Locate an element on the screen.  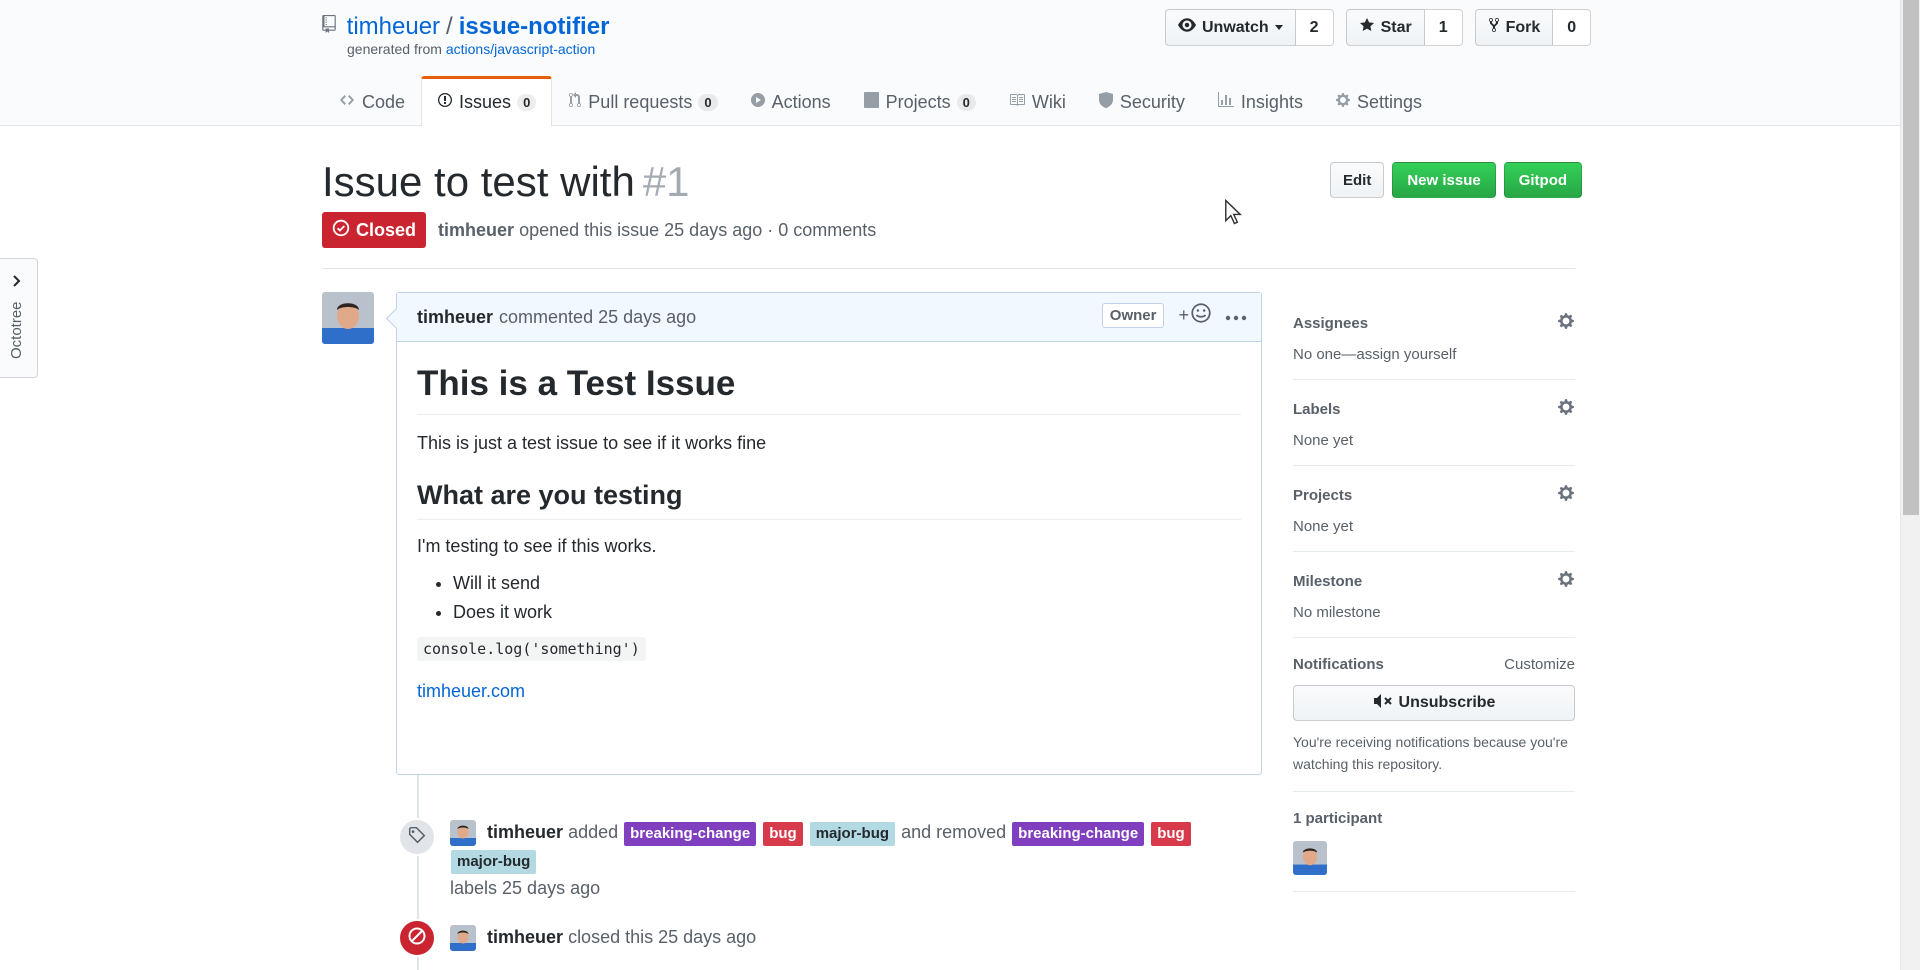
tab-projects: Projects 0 is located at coordinates (919, 101).